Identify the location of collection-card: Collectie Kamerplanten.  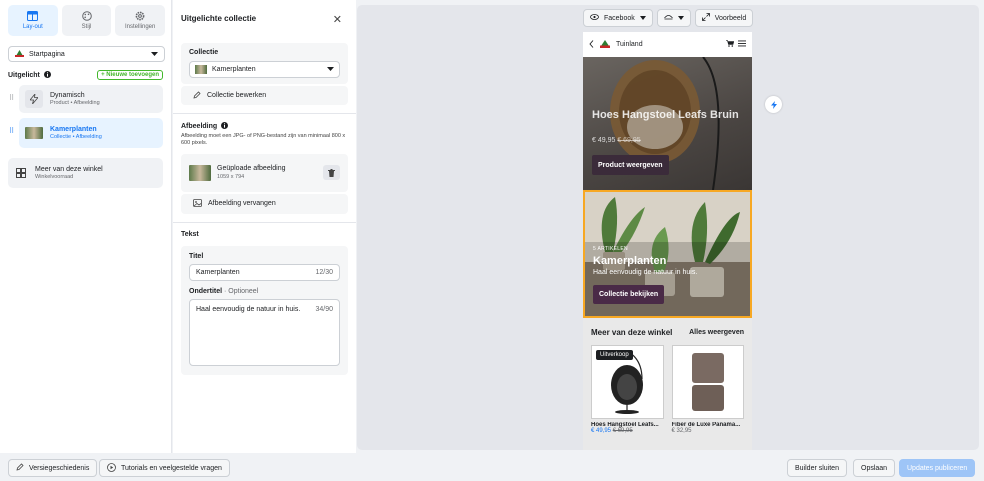
(264, 63).